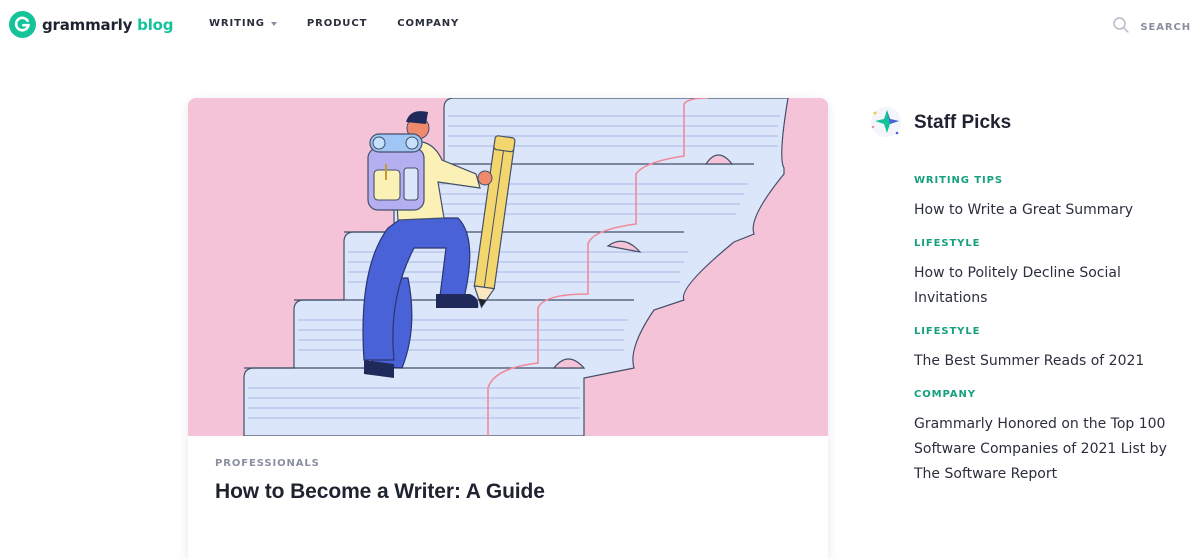 The height and width of the screenshot is (559, 1200). I want to click on nav-product: PRODUCT, so click(337, 23).